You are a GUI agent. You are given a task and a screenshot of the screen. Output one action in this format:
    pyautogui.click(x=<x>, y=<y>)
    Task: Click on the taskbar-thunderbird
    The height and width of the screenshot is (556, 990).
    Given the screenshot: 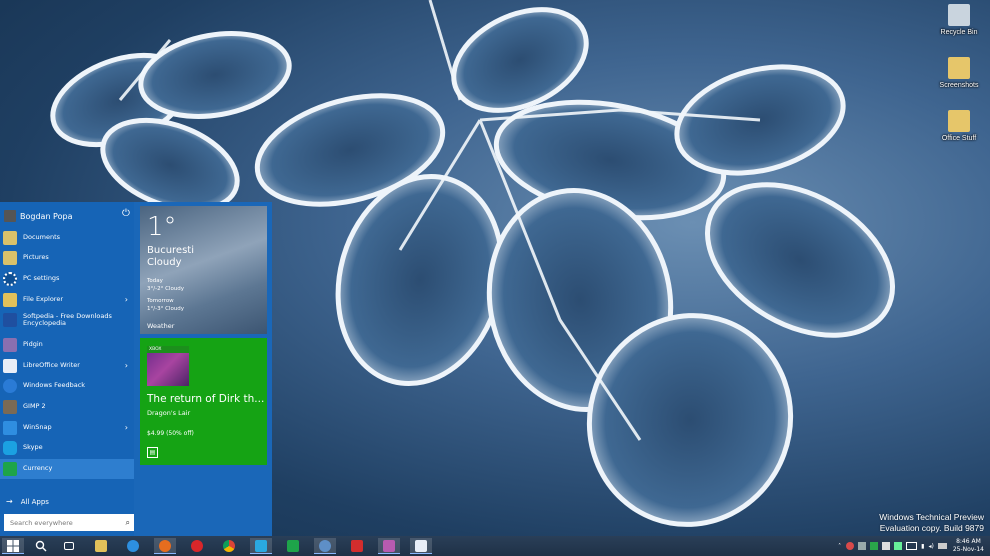 What is the action you would take?
    pyautogui.click(x=325, y=546)
    